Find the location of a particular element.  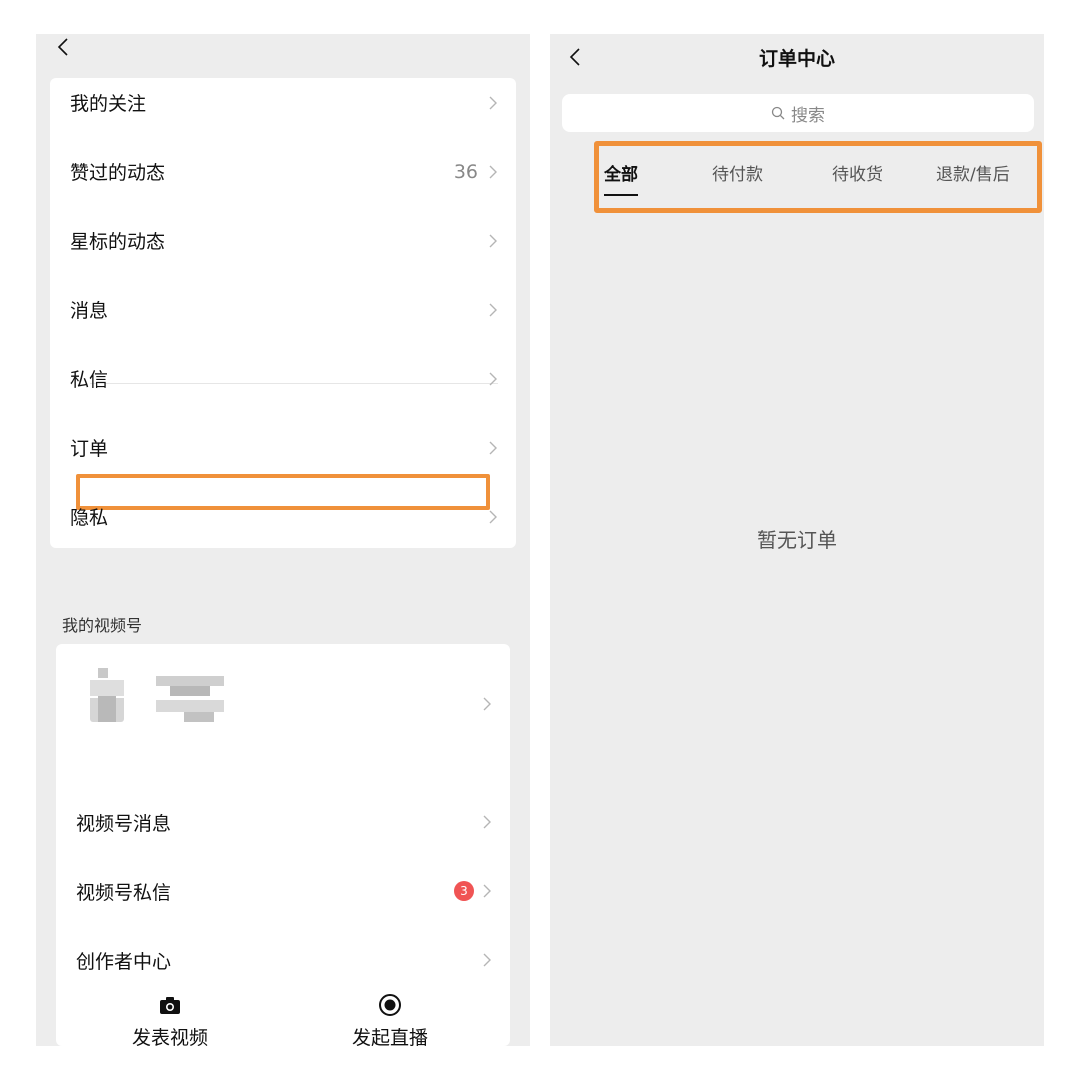

channel-name-blurred is located at coordinates (190, 699).